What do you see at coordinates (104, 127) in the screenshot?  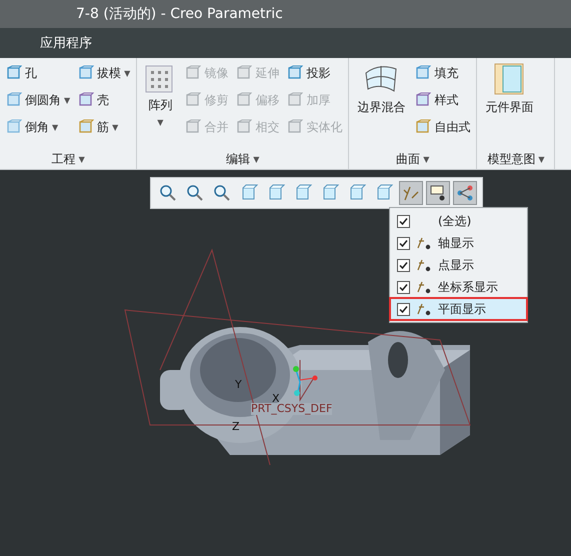 I see `ribbon-button: 筋 ▼` at bounding box center [104, 127].